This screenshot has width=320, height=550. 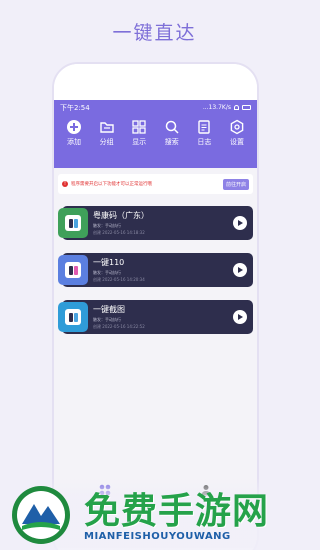 I want to click on enable-permission-button: 前往开启, so click(x=235, y=184).